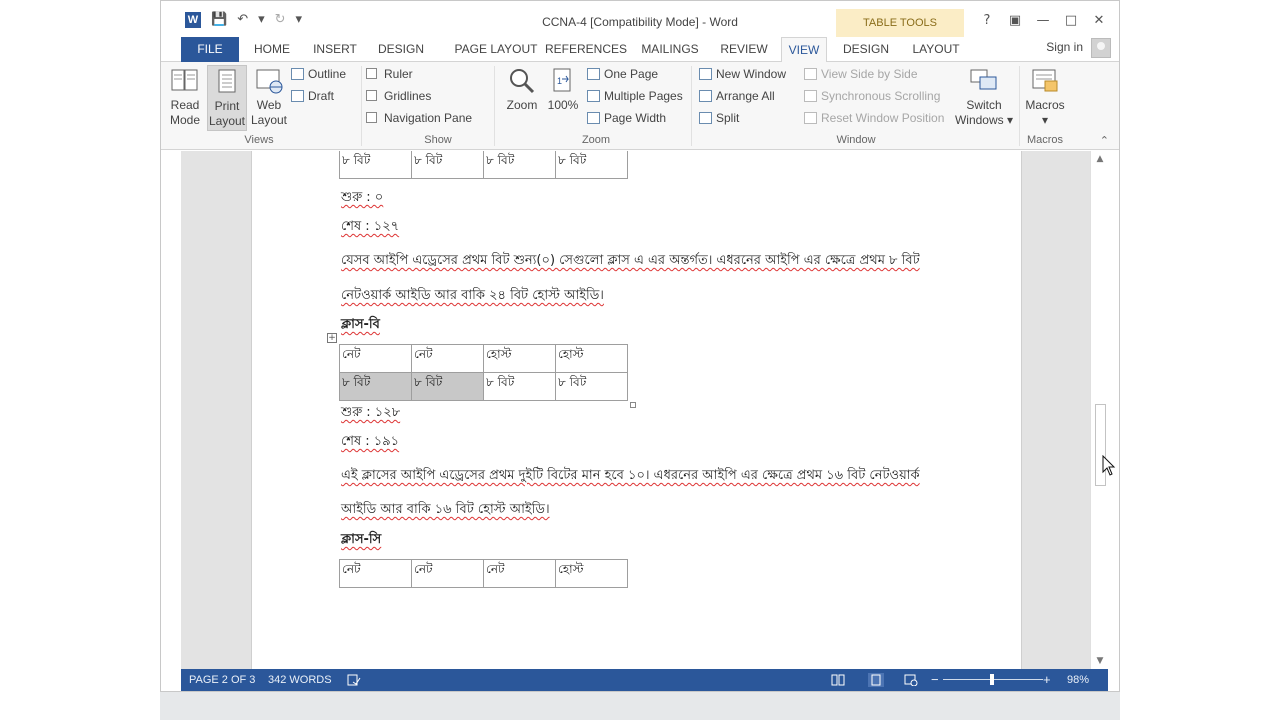  Describe the element at coordinates (370, 413) in the screenshot. I see `class-b-start: শুরু : ১২৮` at that location.